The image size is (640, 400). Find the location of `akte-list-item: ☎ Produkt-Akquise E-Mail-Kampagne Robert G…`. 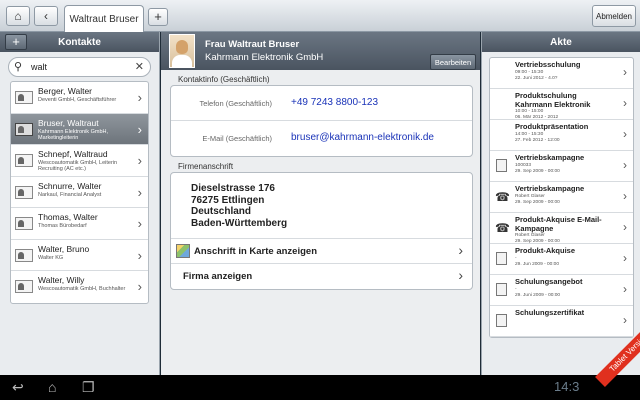

akte-list-item: ☎ Produkt-Akquise E-Mail-Kampagne Robert G… is located at coordinates (561, 228).